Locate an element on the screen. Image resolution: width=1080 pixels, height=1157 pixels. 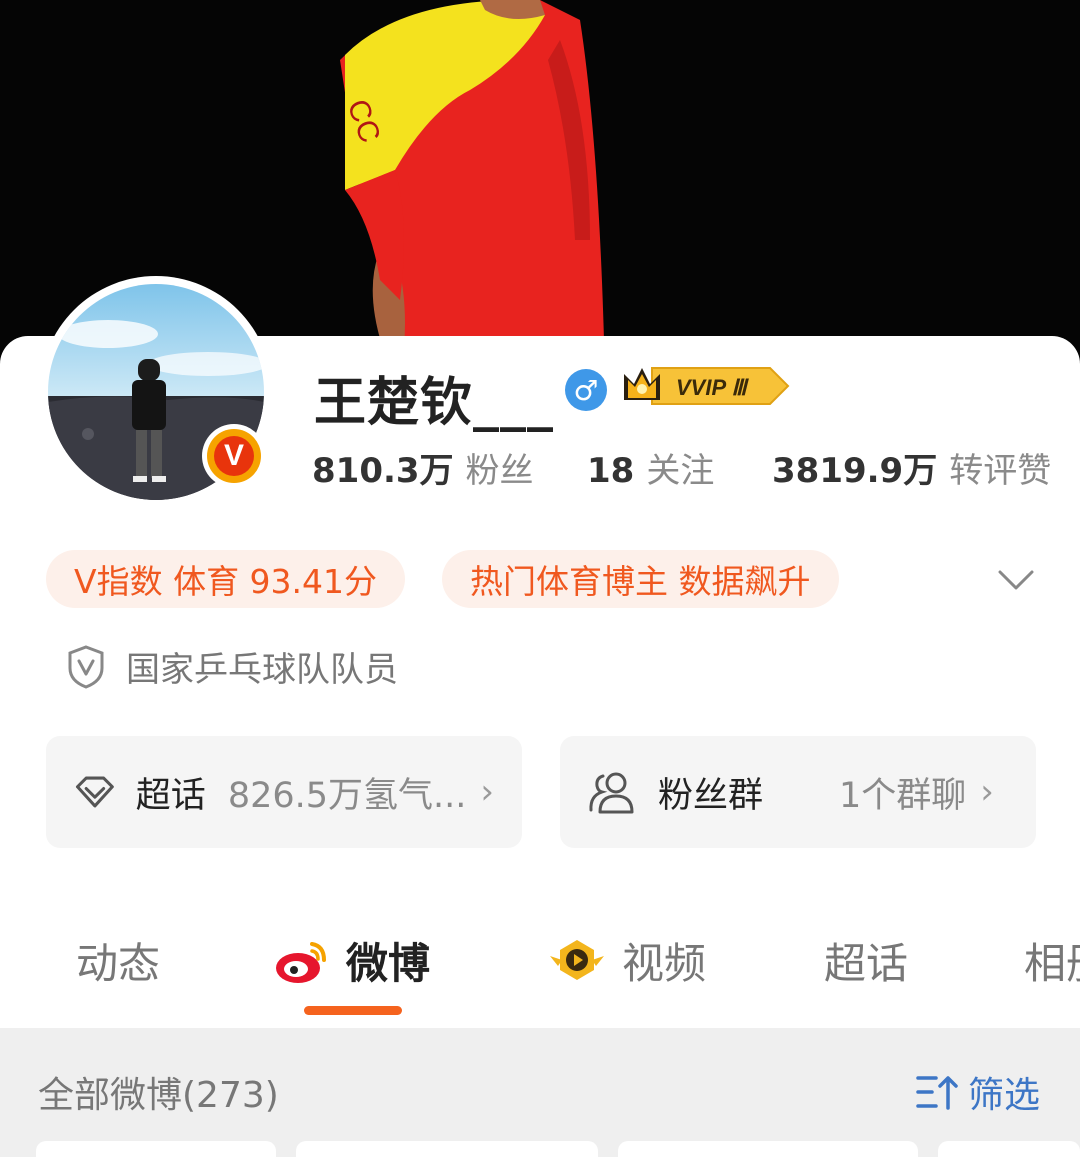
active-tab-indicator is located at coordinates (353, 1010).